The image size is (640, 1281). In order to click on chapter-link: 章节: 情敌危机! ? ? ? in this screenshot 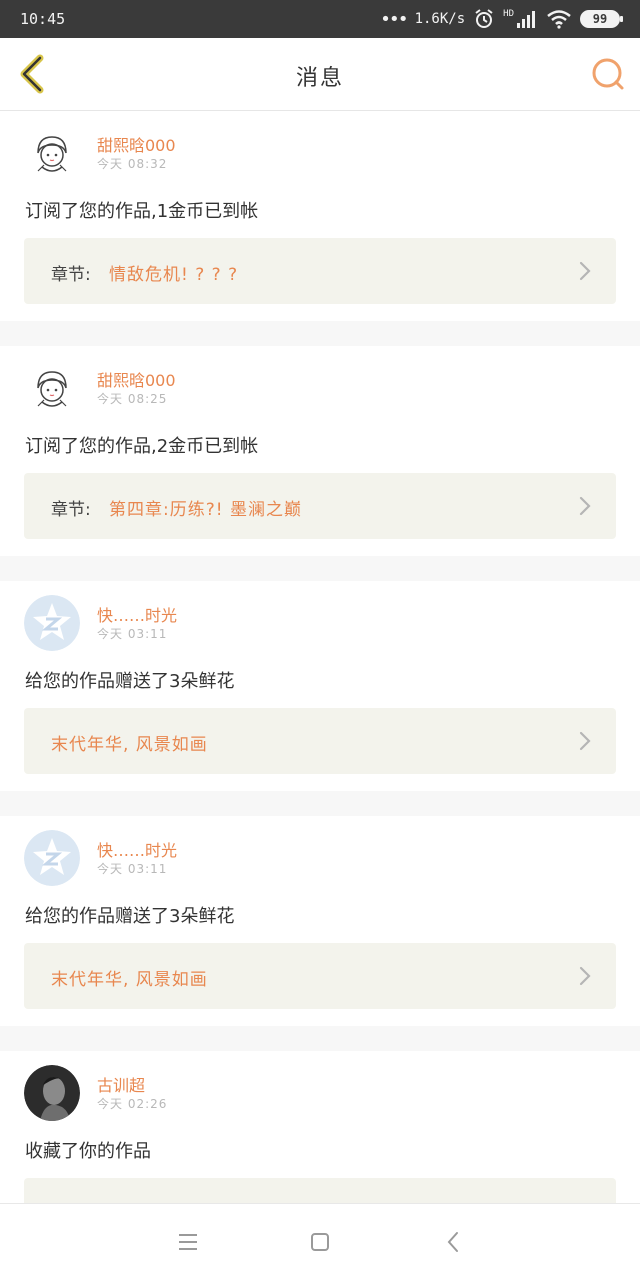, I will do `click(320, 271)`.